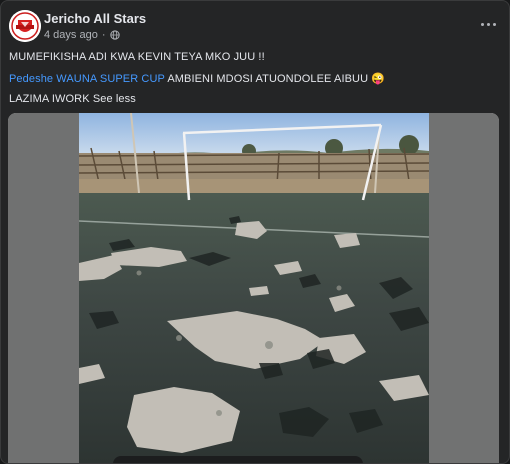  Describe the element at coordinates (378, 79) in the screenshot. I see `winking-tongue-emoji-icon: 😜` at that location.